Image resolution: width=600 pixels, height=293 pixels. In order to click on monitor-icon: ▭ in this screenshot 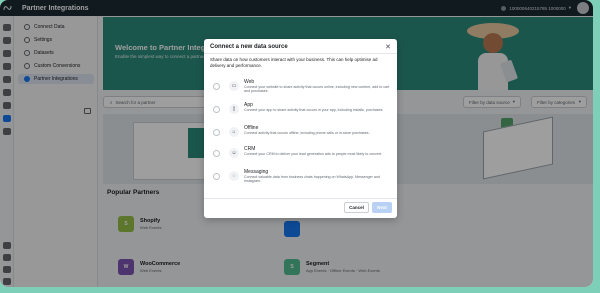, I will do `click(234, 86)`.